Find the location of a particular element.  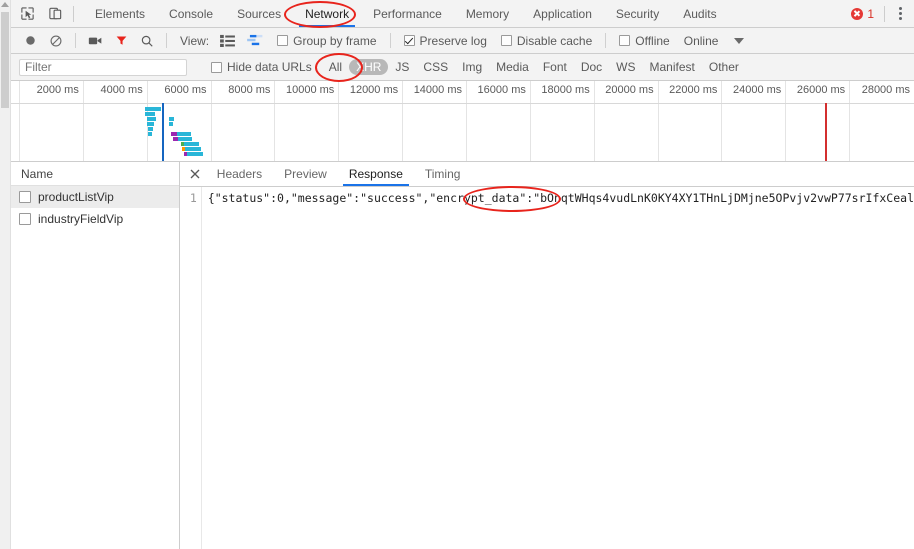

type-filter-doc: Doc is located at coordinates (591, 67).